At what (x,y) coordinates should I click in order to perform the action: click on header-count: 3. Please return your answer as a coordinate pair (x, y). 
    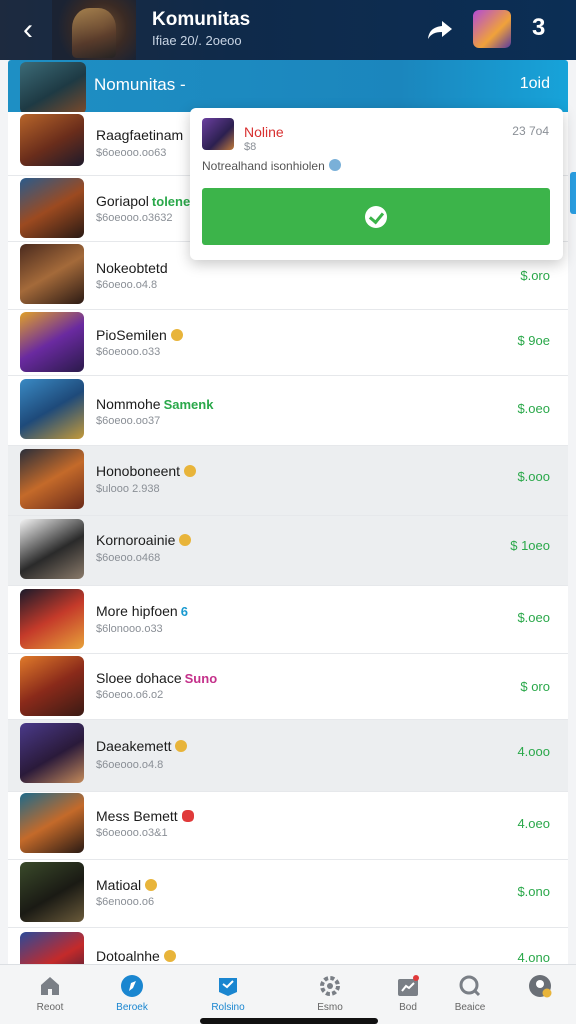
    Looking at the image, I should click on (539, 27).